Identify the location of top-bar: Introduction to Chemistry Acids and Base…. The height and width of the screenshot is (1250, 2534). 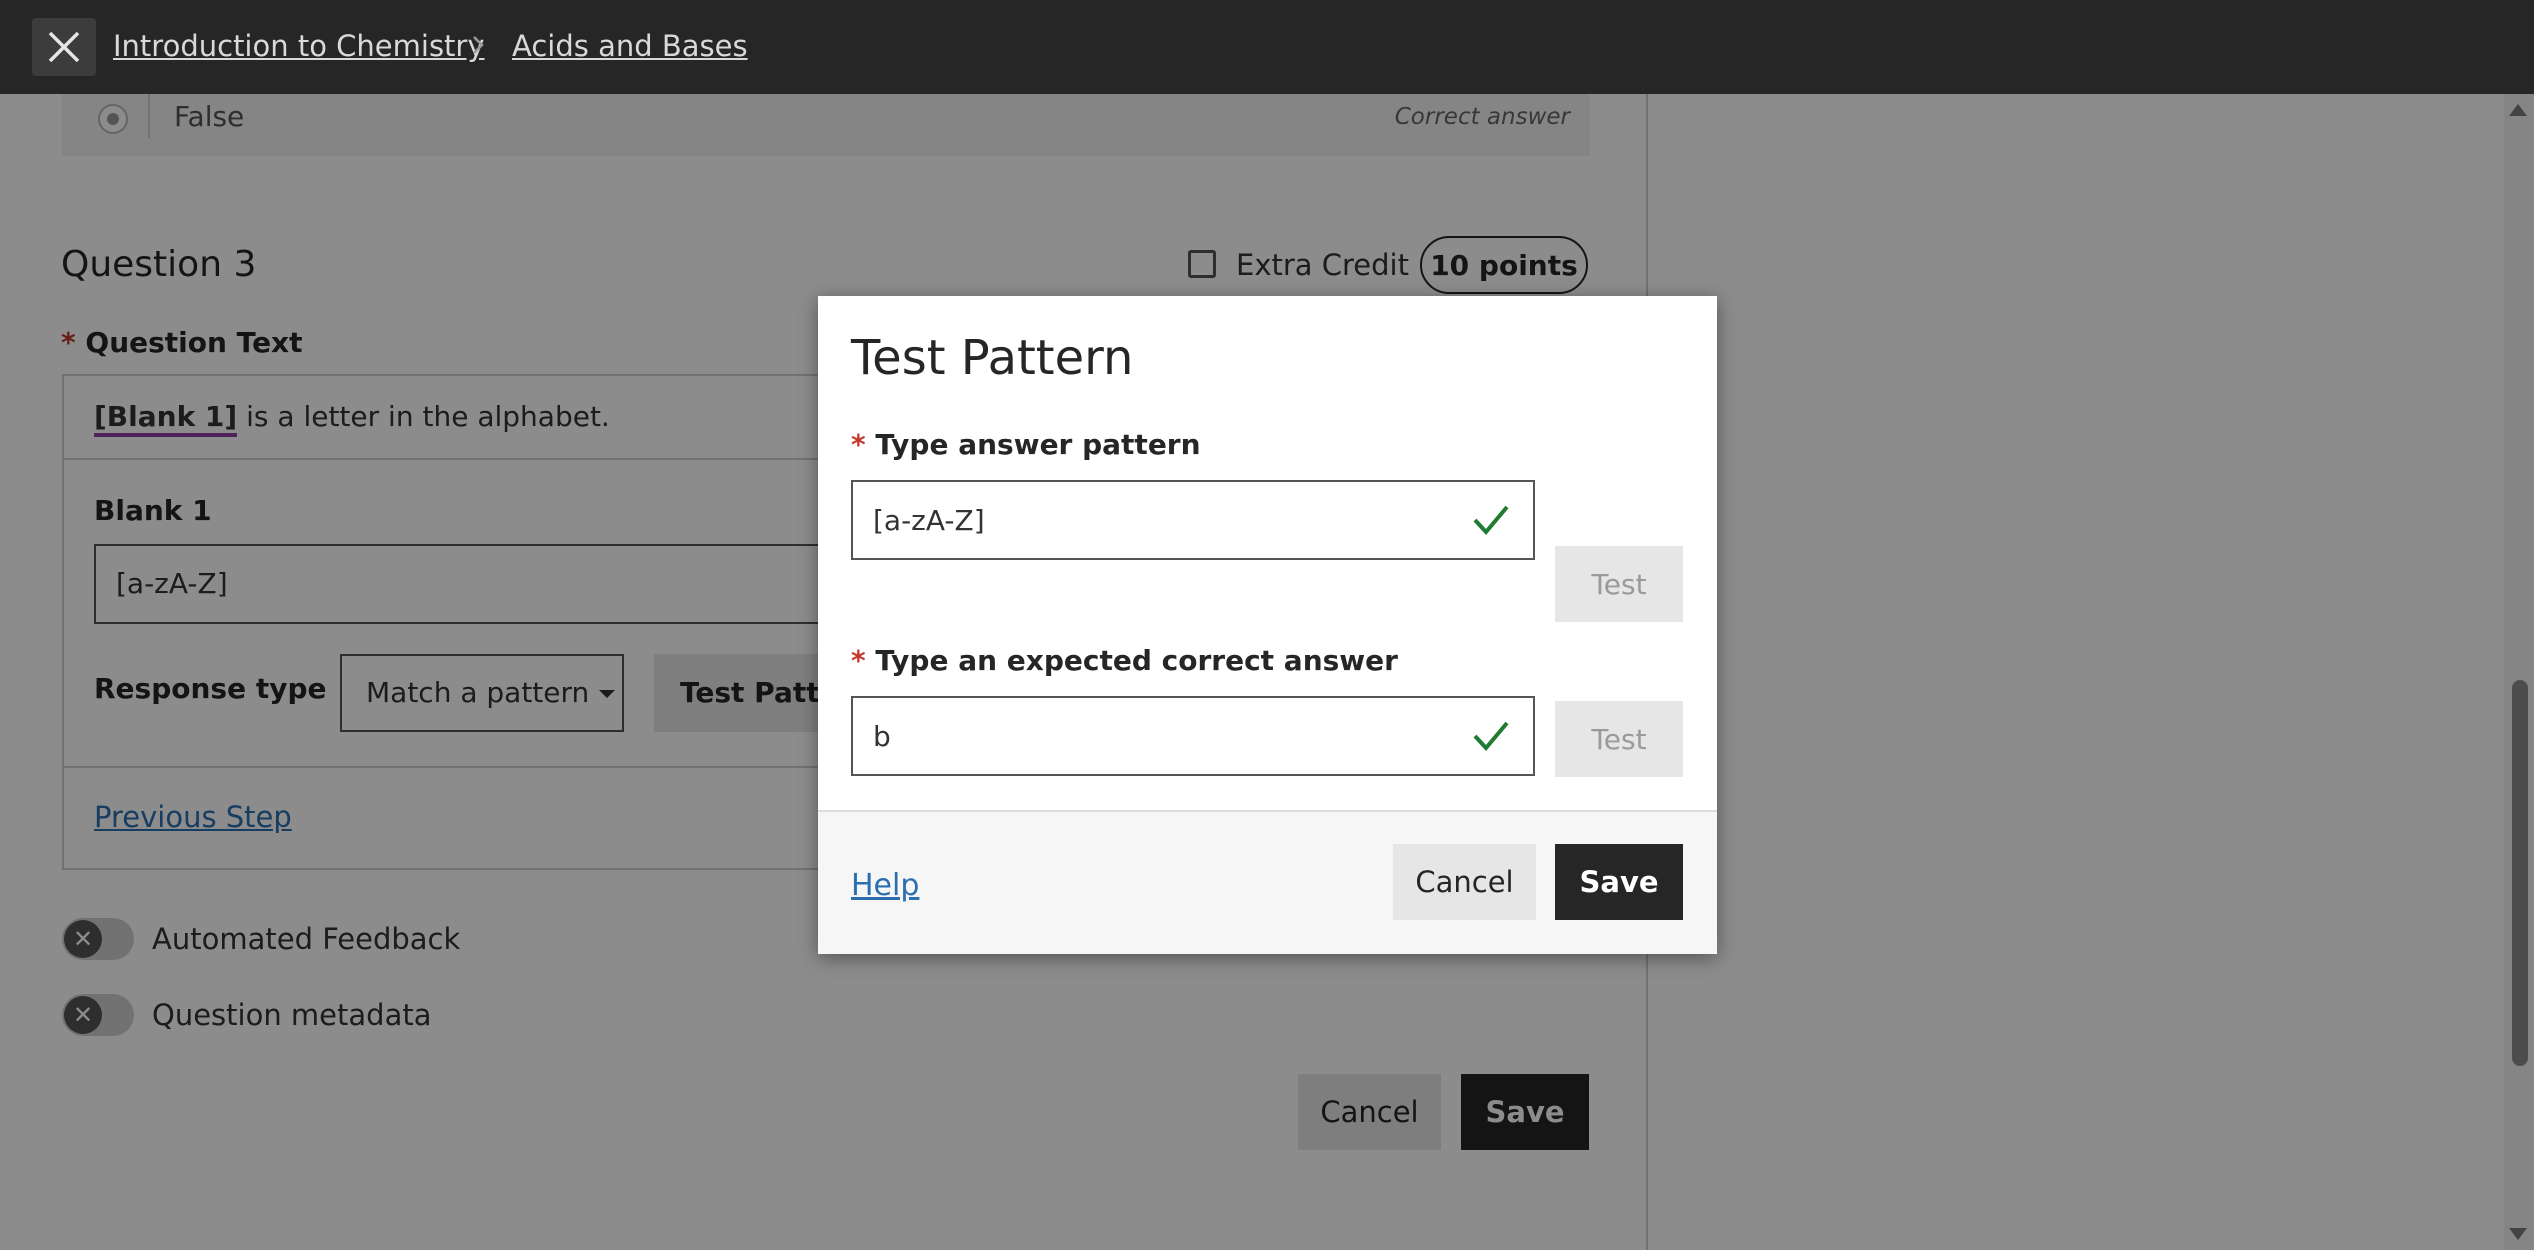
(1267, 47).